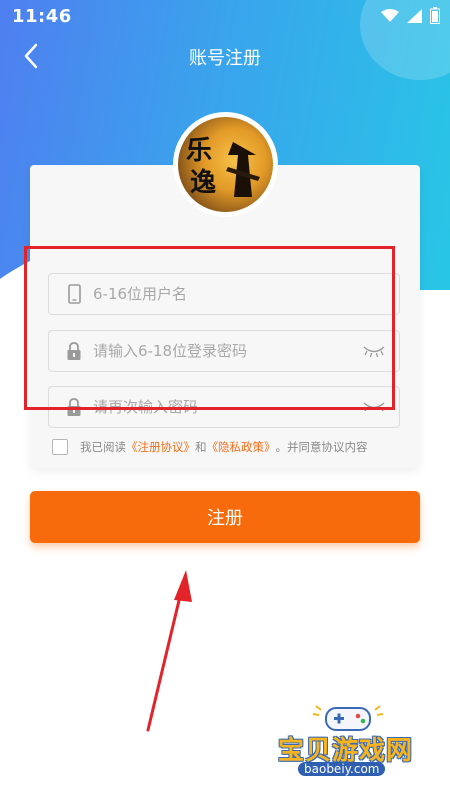 The height and width of the screenshot is (800, 450). I want to click on agreement-suffix: 。并同意协议内容, so click(321, 447).